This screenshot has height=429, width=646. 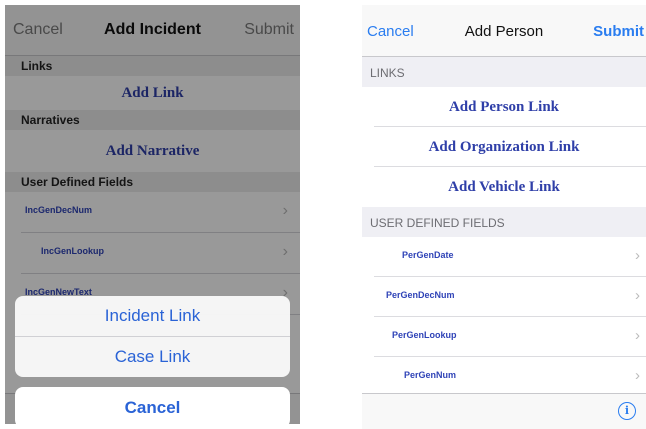 I want to click on add-vehicle-link-button: Add Vehicle Link, so click(x=504, y=187).